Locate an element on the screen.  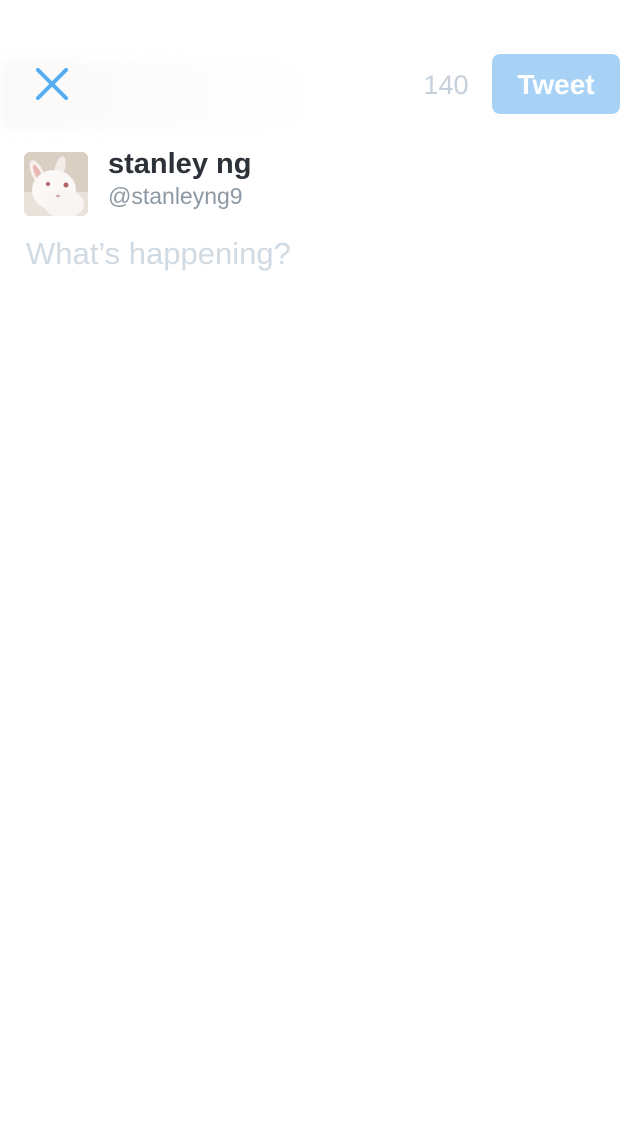
avatar is located at coordinates (56, 184).